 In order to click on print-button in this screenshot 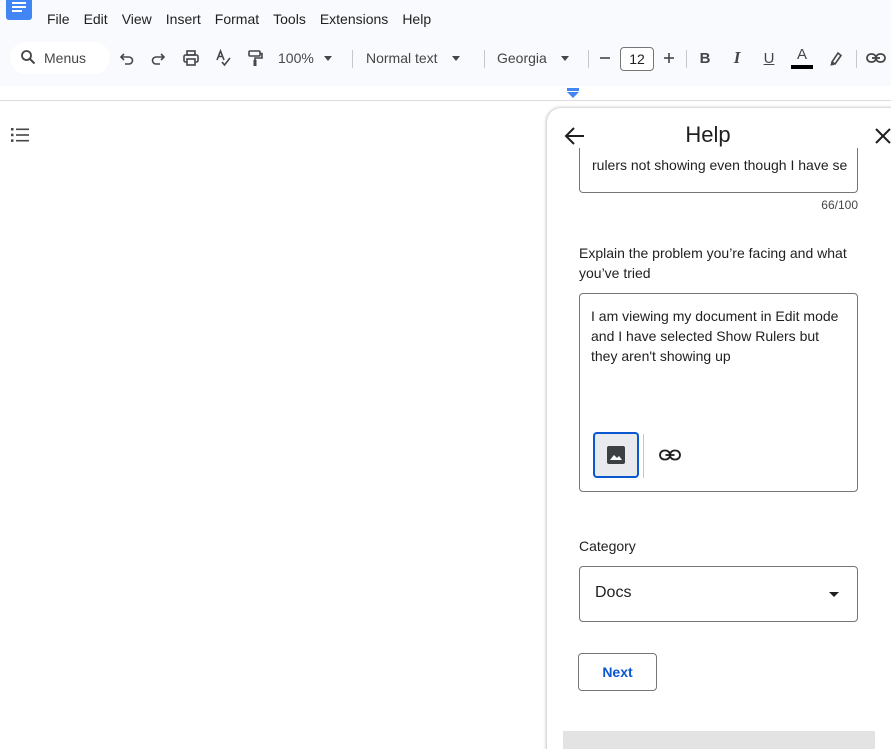, I will do `click(191, 58)`.